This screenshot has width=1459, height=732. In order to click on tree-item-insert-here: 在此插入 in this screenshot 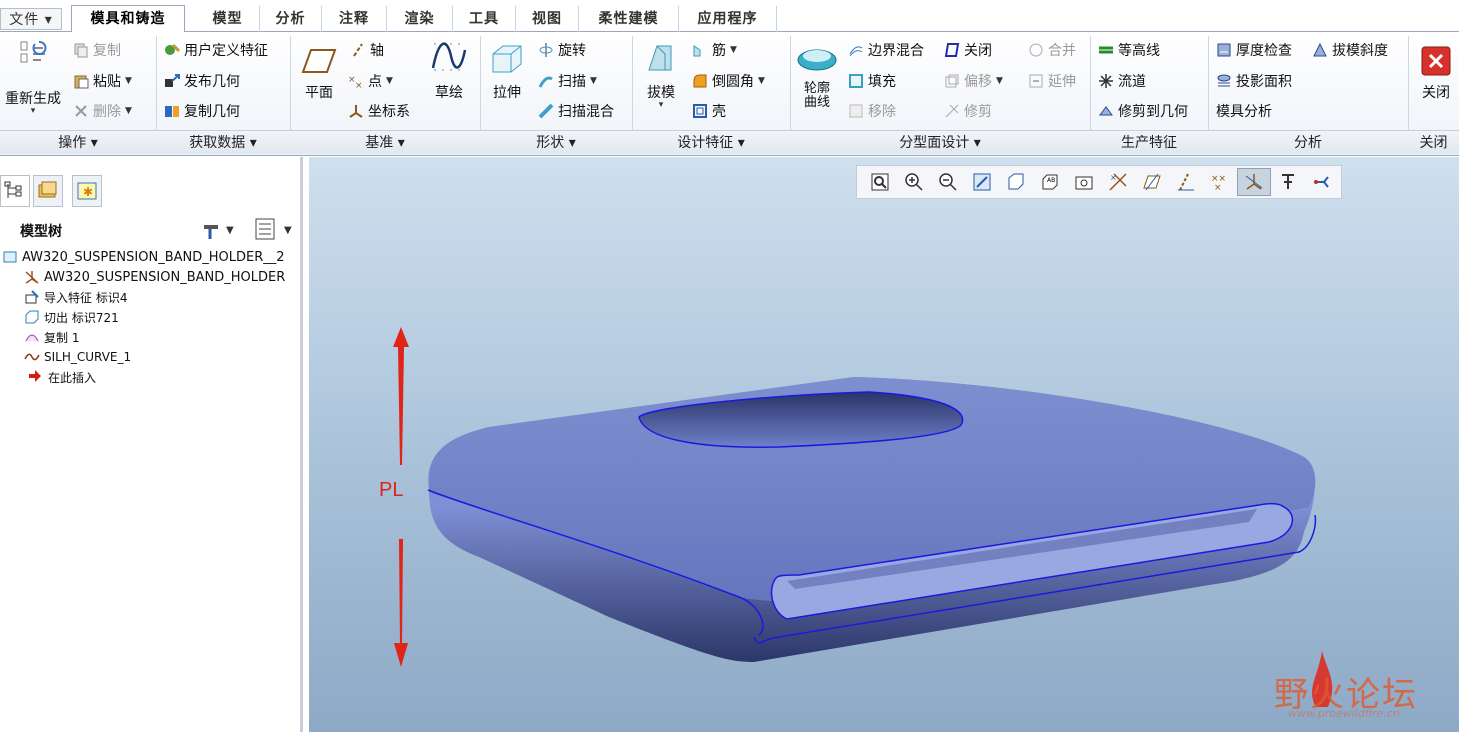, I will do `click(62, 377)`.